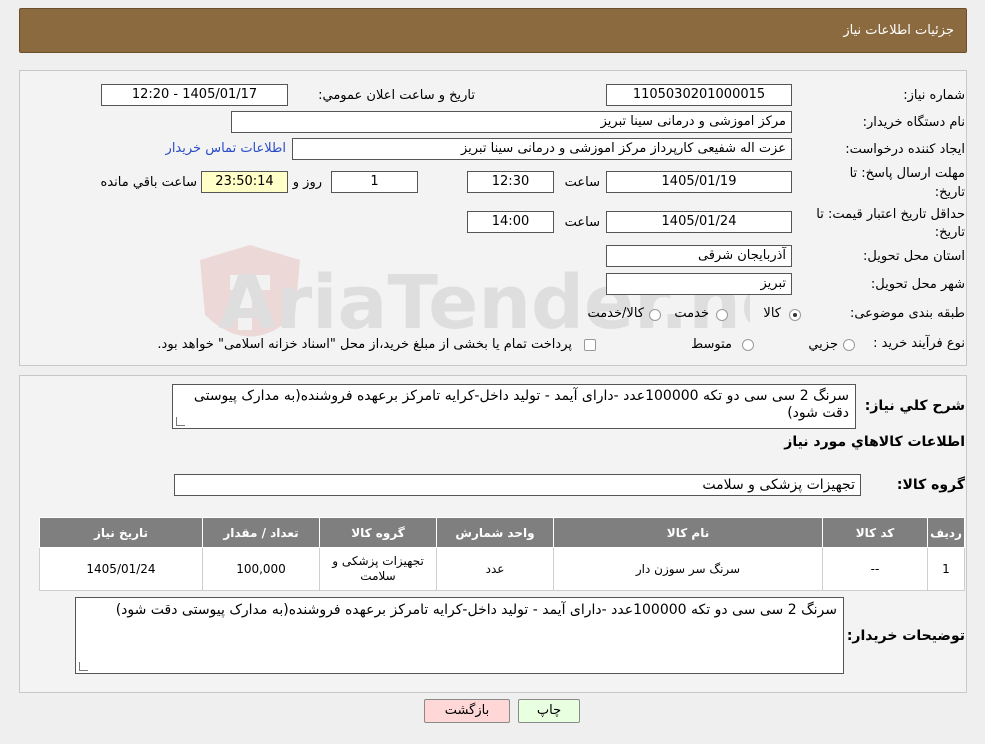 The height and width of the screenshot is (744, 985). Describe the element at coordinates (772, 313) in the screenshot. I see `category-goods-label: کالا` at that location.